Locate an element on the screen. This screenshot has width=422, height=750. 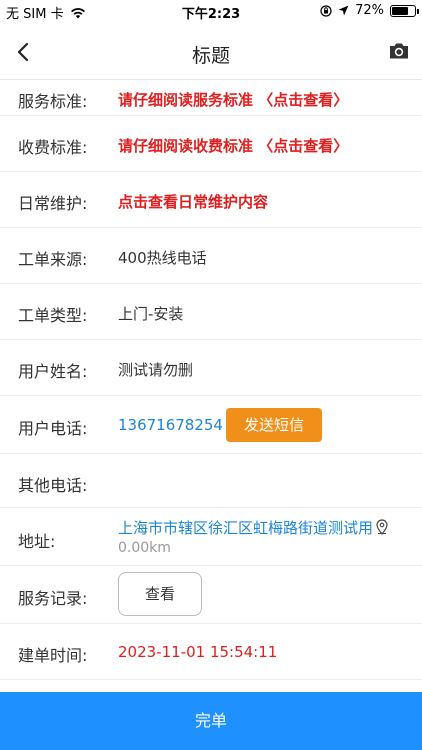
fee-standard-label: 收费标准: is located at coordinates (53, 147).